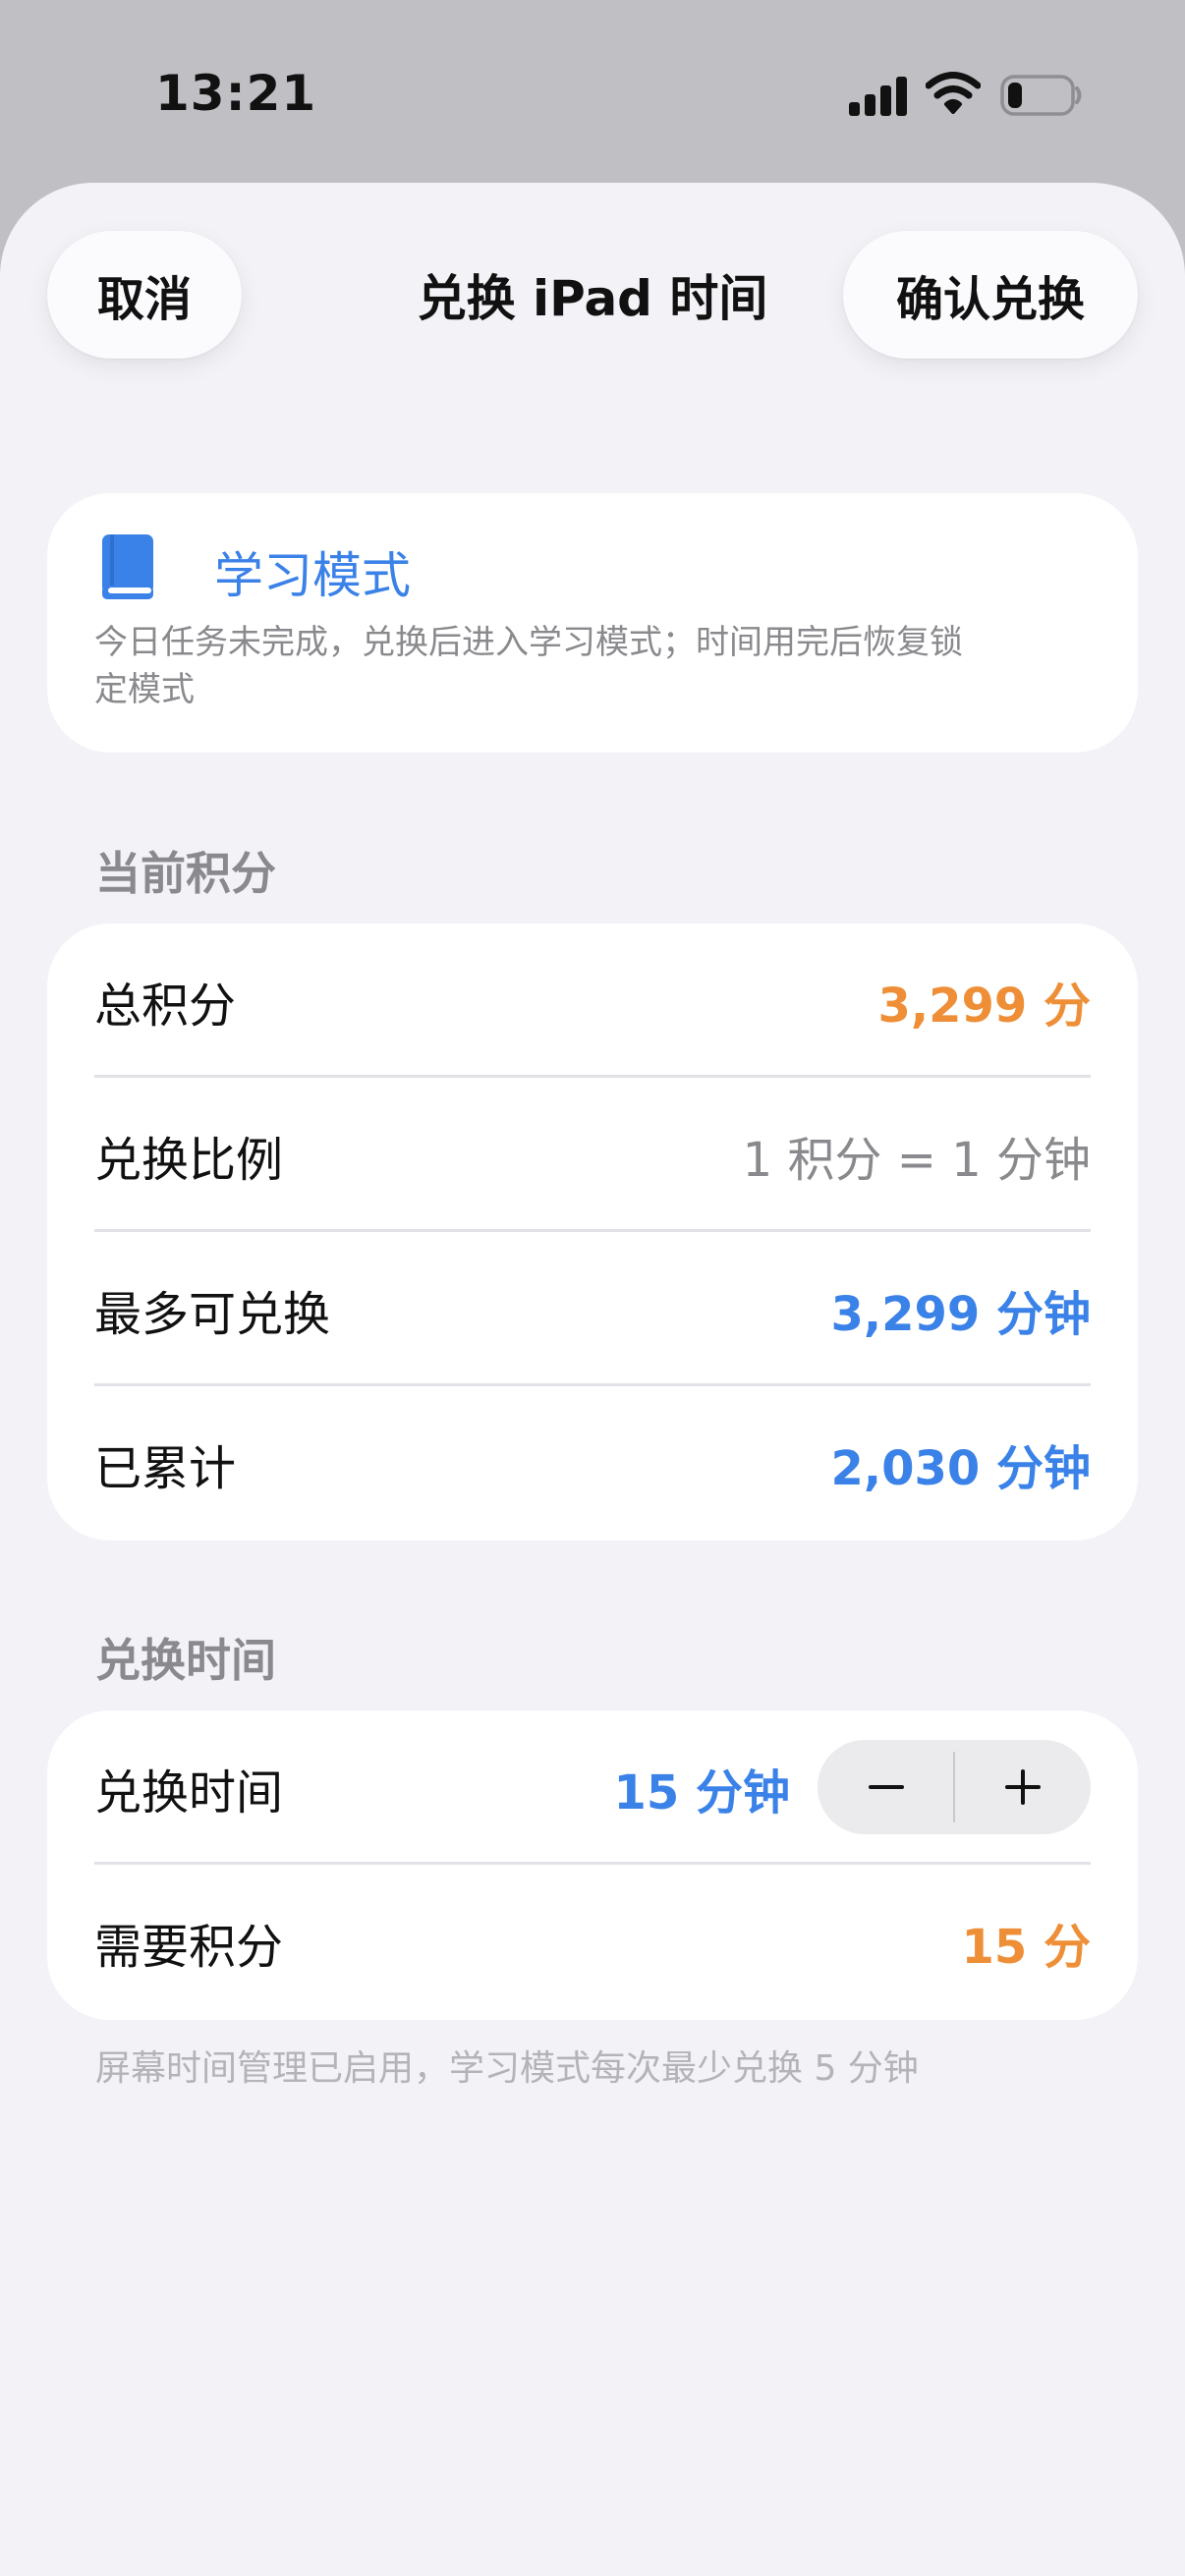  Describe the element at coordinates (592, 298) in the screenshot. I see `sheet-title: 兑换 iPad 时间` at that location.